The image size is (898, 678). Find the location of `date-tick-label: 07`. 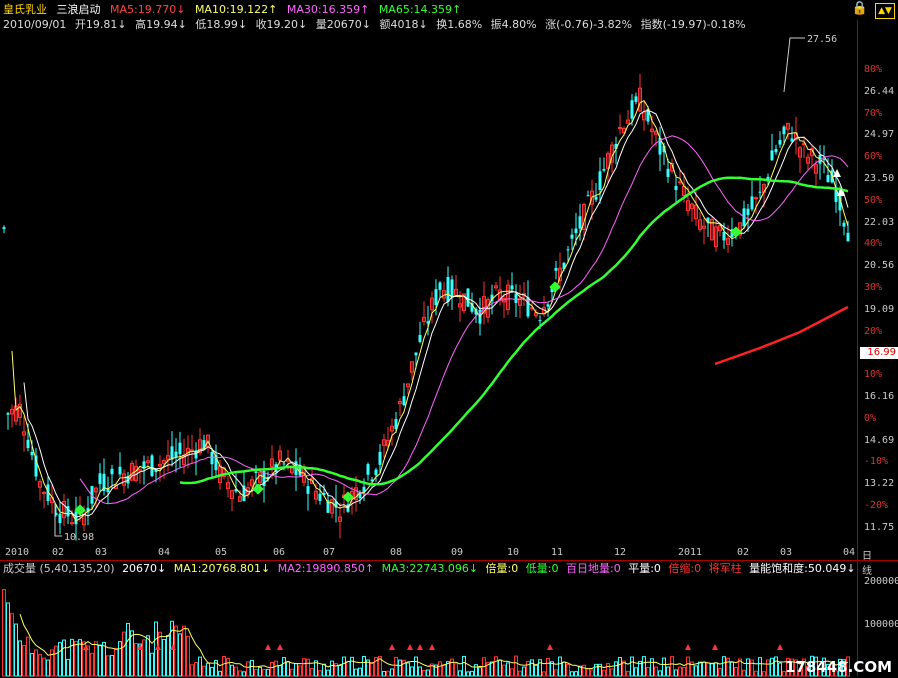

date-tick-label: 07 is located at coordinates (329, 552).